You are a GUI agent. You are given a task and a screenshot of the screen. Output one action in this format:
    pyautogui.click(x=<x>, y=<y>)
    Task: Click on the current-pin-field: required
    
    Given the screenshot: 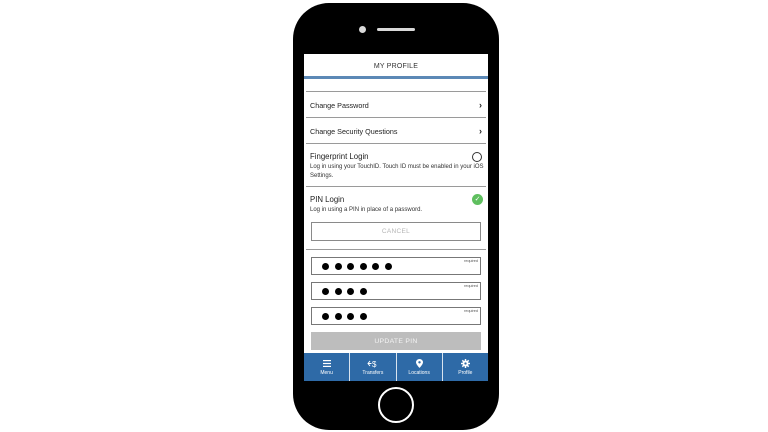 What is the action you would take?
    pyautogui.click(x=396, y=266)
    